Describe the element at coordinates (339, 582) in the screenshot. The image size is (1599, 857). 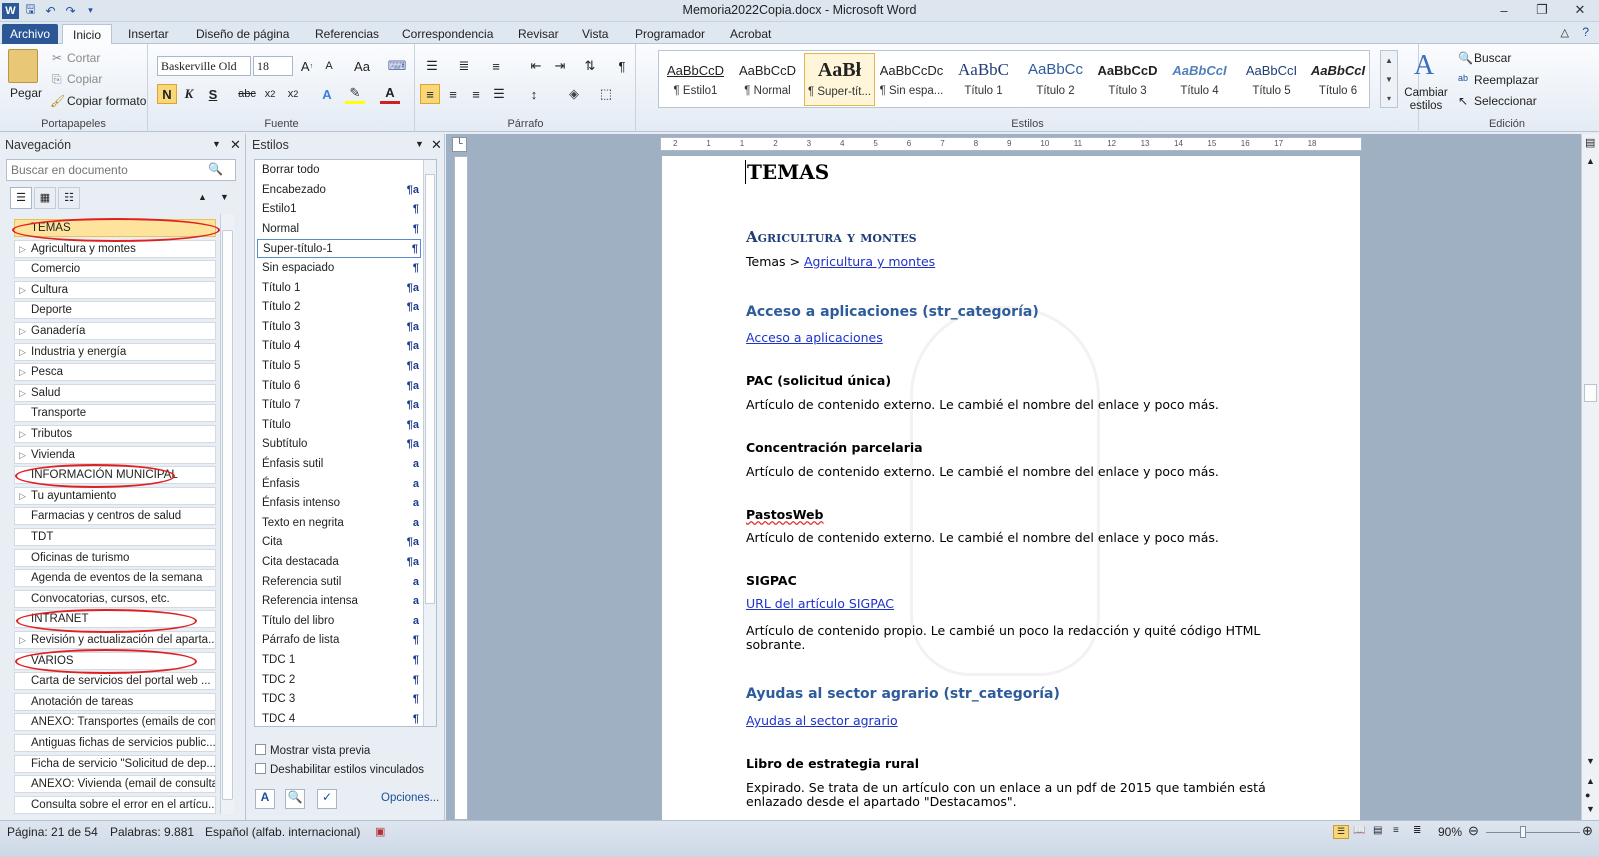
I see `style-list-item: Referencia sutil a` at that location.